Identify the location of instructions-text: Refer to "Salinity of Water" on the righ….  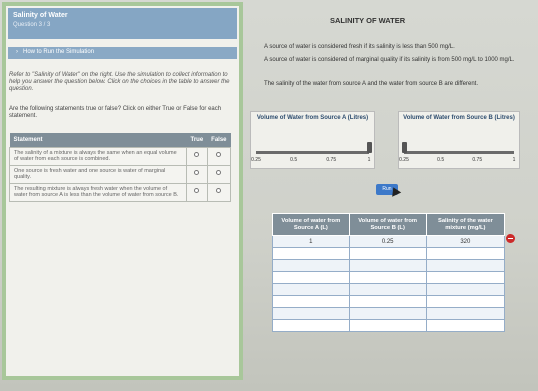
(119, 82).